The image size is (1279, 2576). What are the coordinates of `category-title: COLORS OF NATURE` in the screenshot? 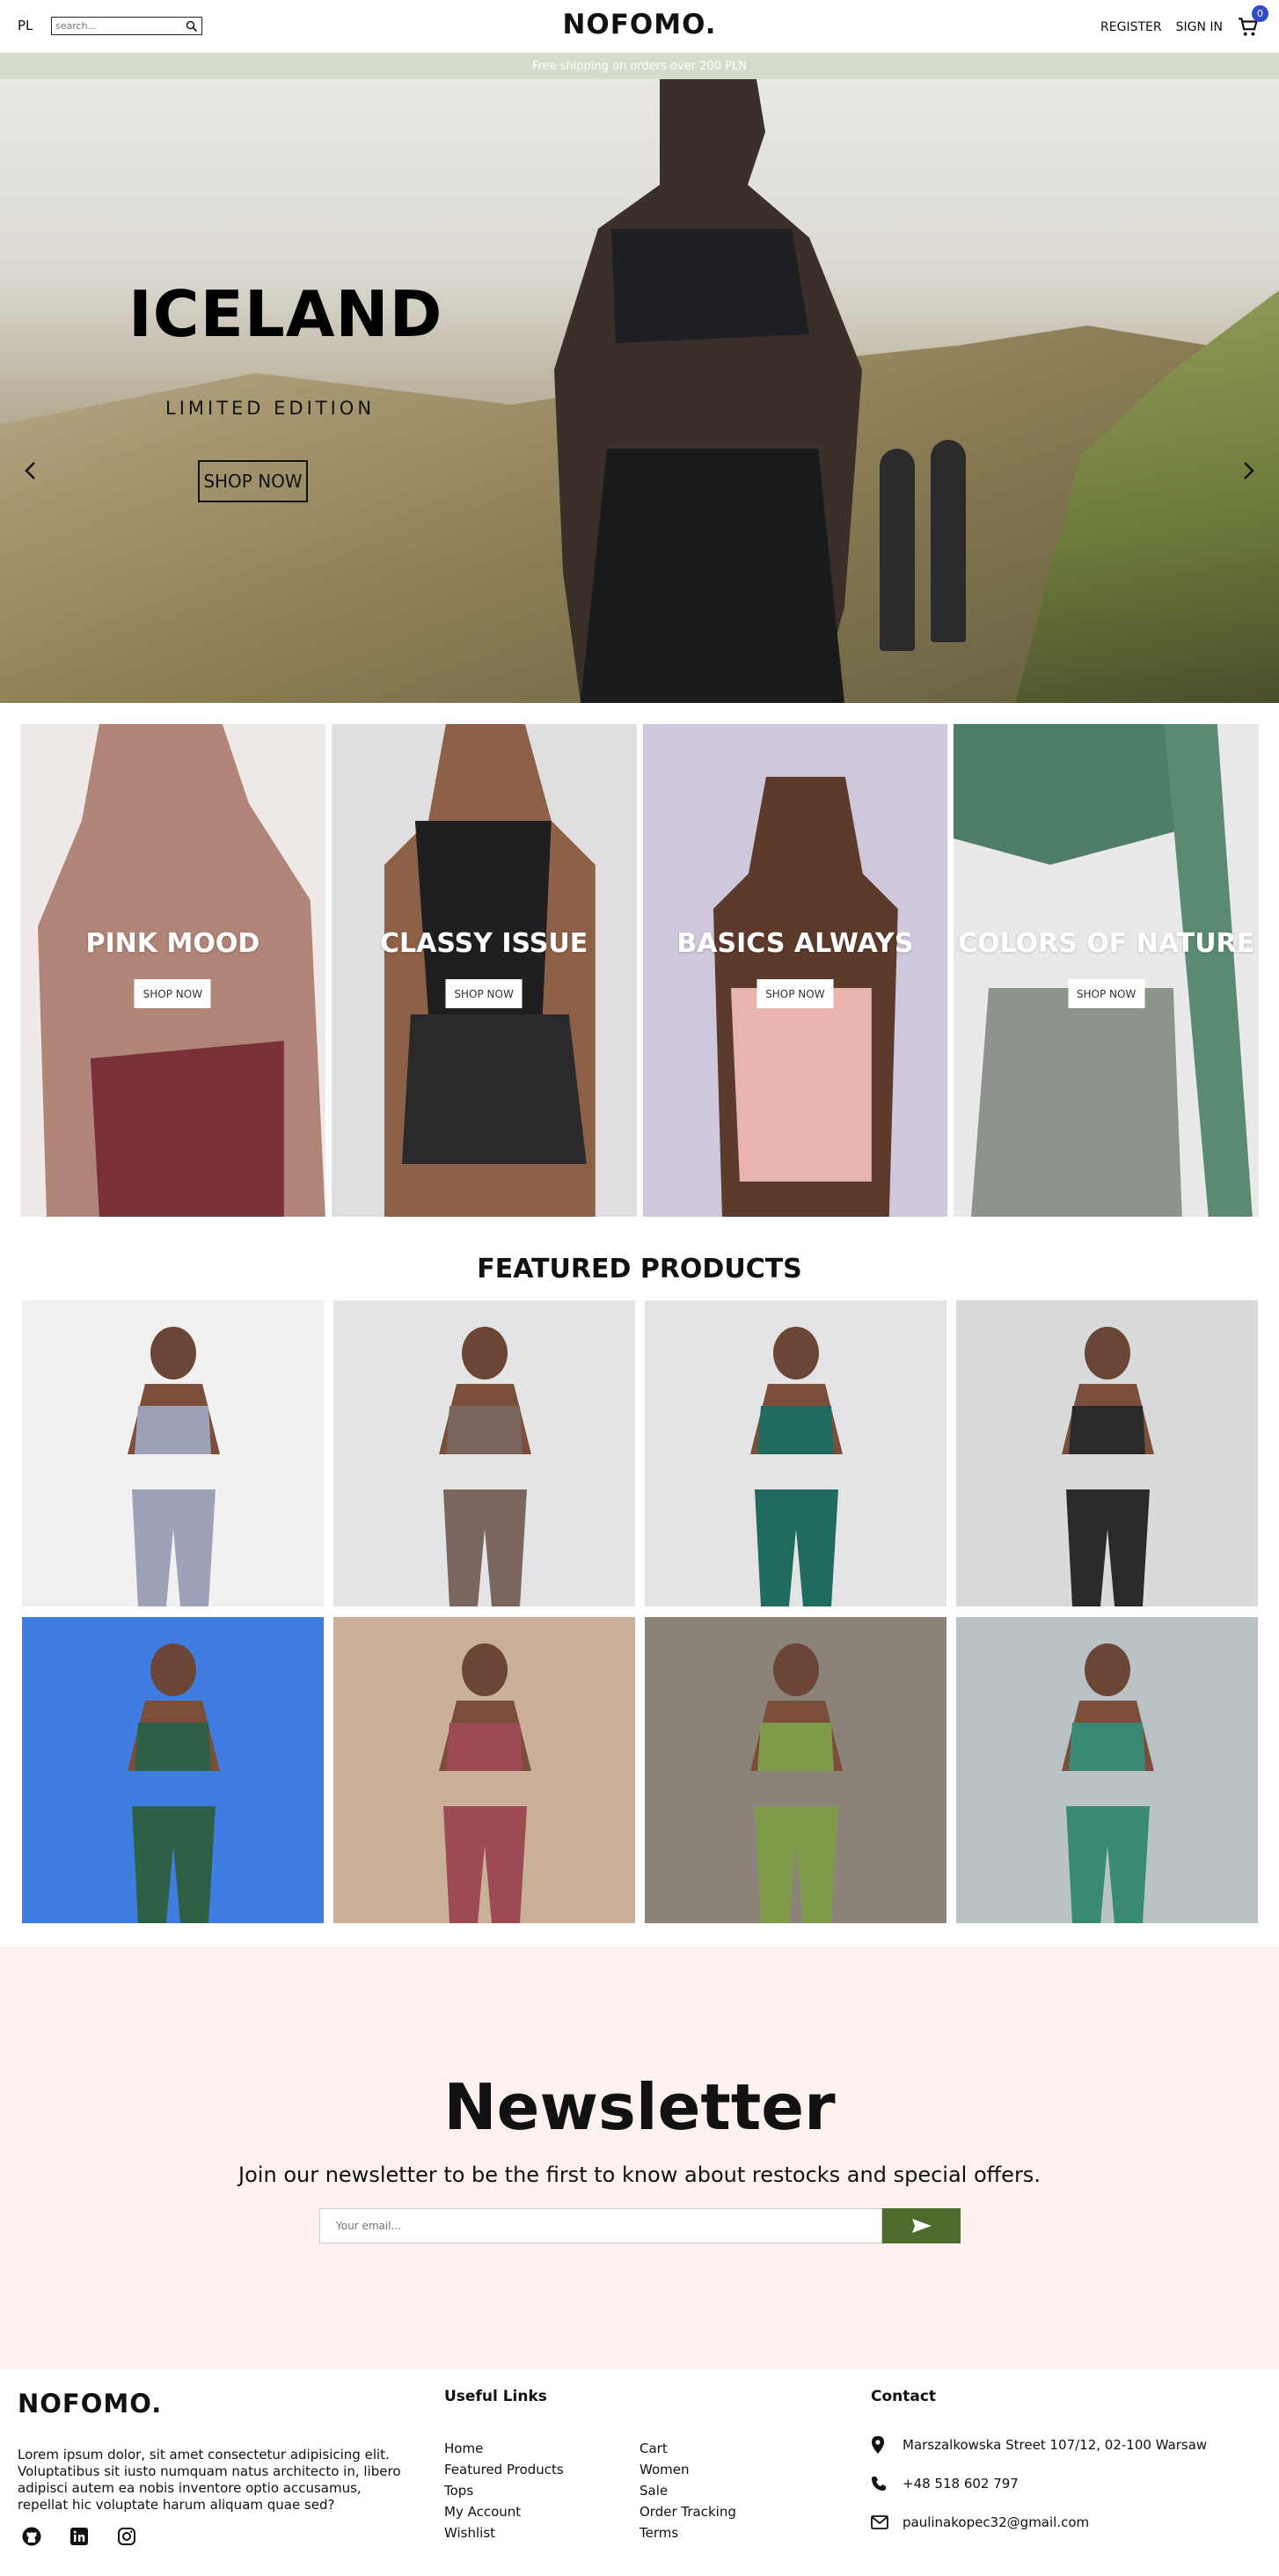 It's located at (1106, 943).